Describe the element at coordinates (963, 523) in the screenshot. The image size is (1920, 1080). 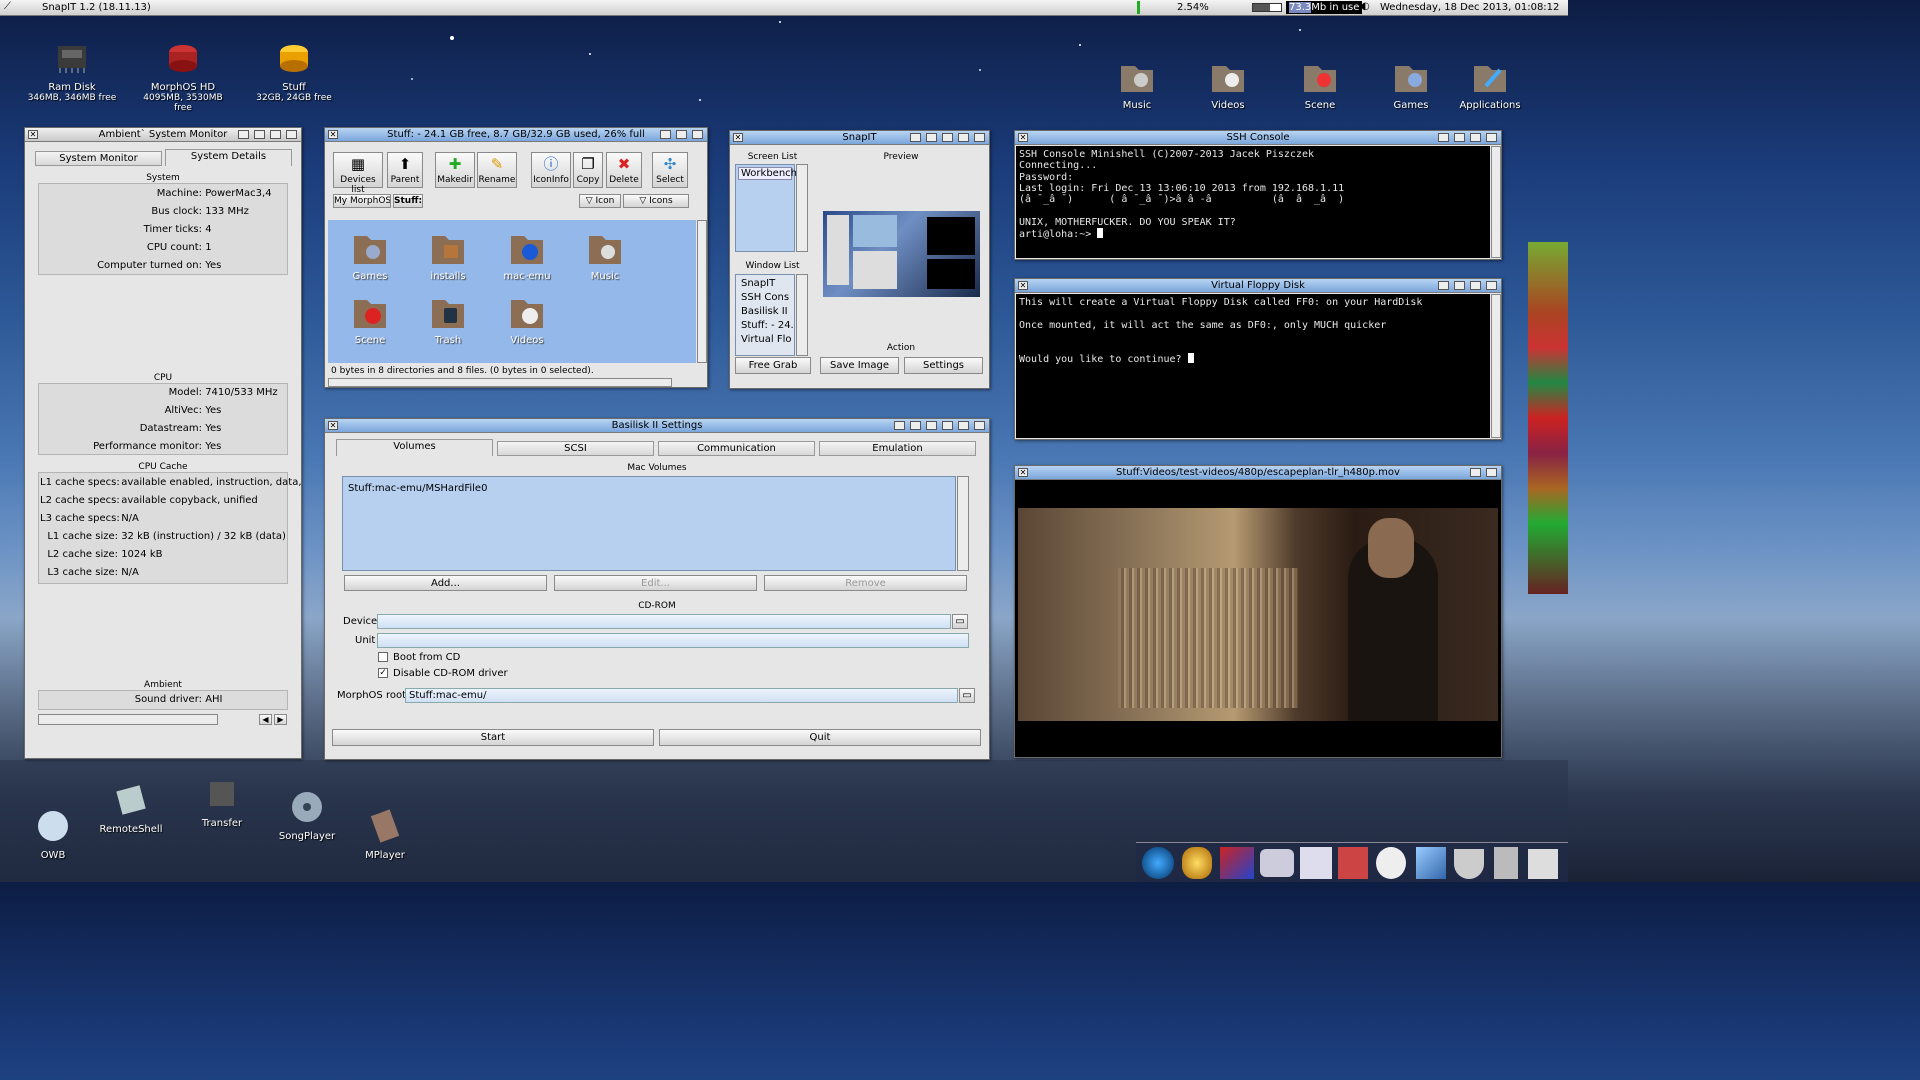
I see `volume-scrollbar` at that location.